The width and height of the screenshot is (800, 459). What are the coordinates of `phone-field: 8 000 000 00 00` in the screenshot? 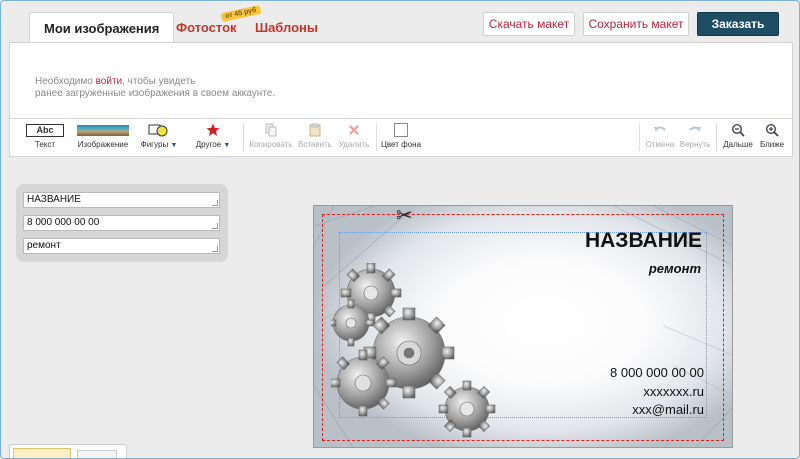 It's located at (121, 223).